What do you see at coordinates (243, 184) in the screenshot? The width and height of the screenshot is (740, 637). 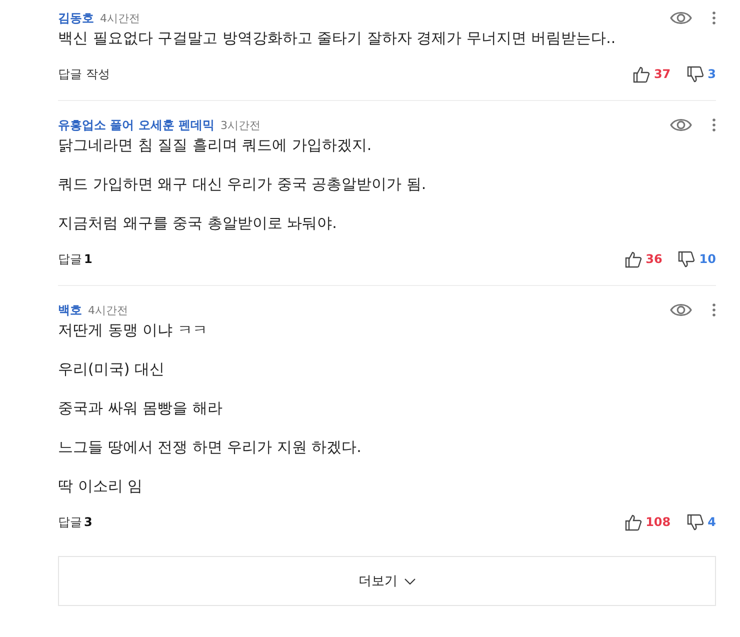 I see `comment-text: 쿼드 가입하면 왜구 대신 우리가 중국 공총알받이가 됨.` at bounding box center [243, 184].